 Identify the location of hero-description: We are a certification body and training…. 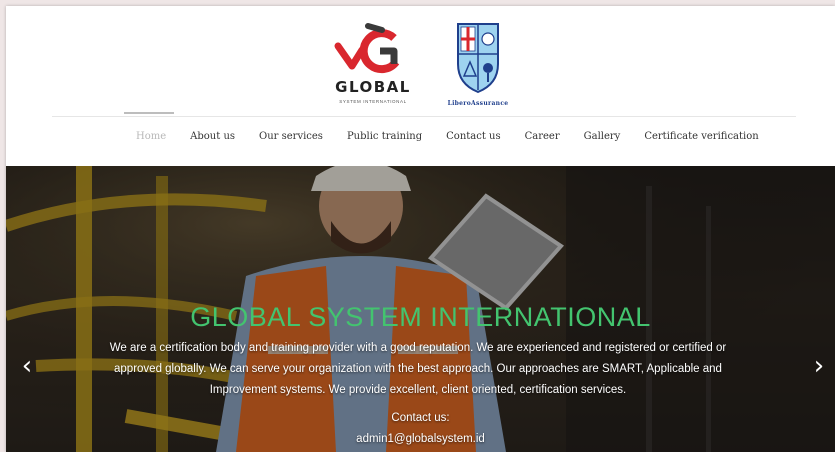
(418, 368).